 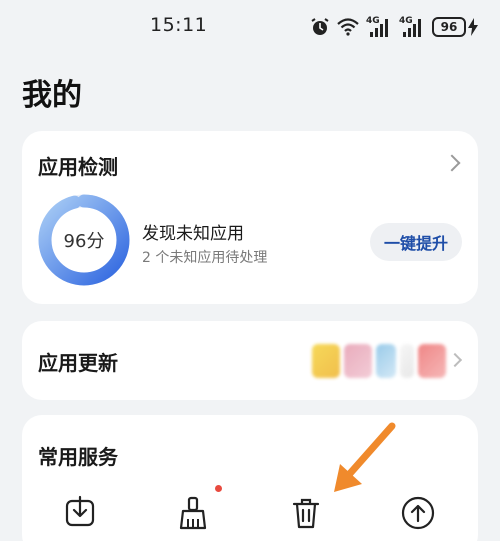 I want to click on detect-headline: 发现未知应用, so click(x=193, y=234).